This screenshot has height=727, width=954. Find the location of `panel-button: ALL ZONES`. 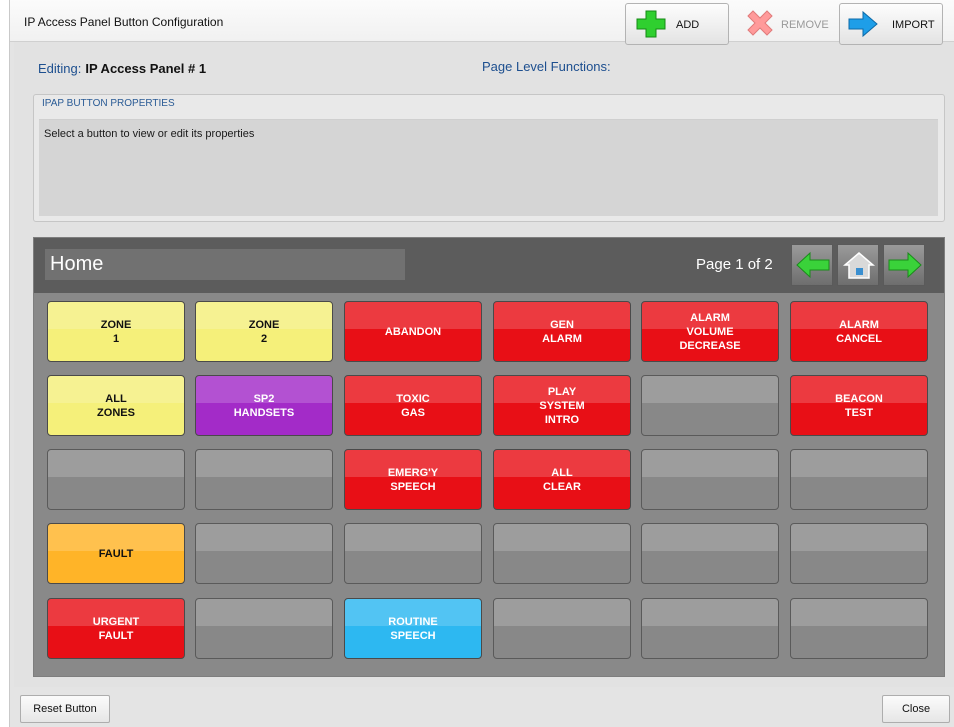

panel-button: ALL ZONES is located at coordinates (116, 405).